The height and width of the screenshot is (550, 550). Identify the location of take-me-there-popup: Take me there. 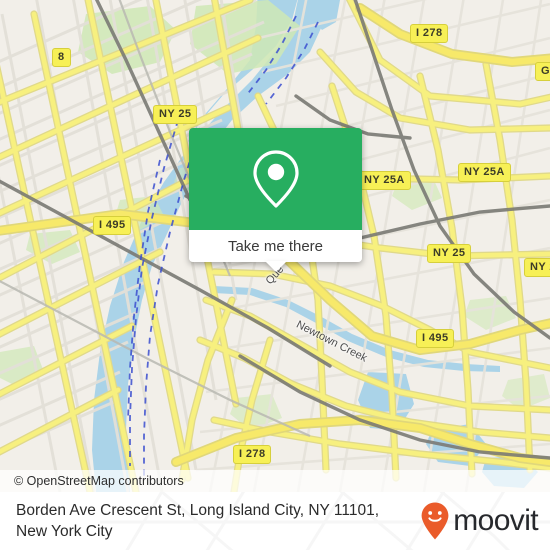
(275, 200).